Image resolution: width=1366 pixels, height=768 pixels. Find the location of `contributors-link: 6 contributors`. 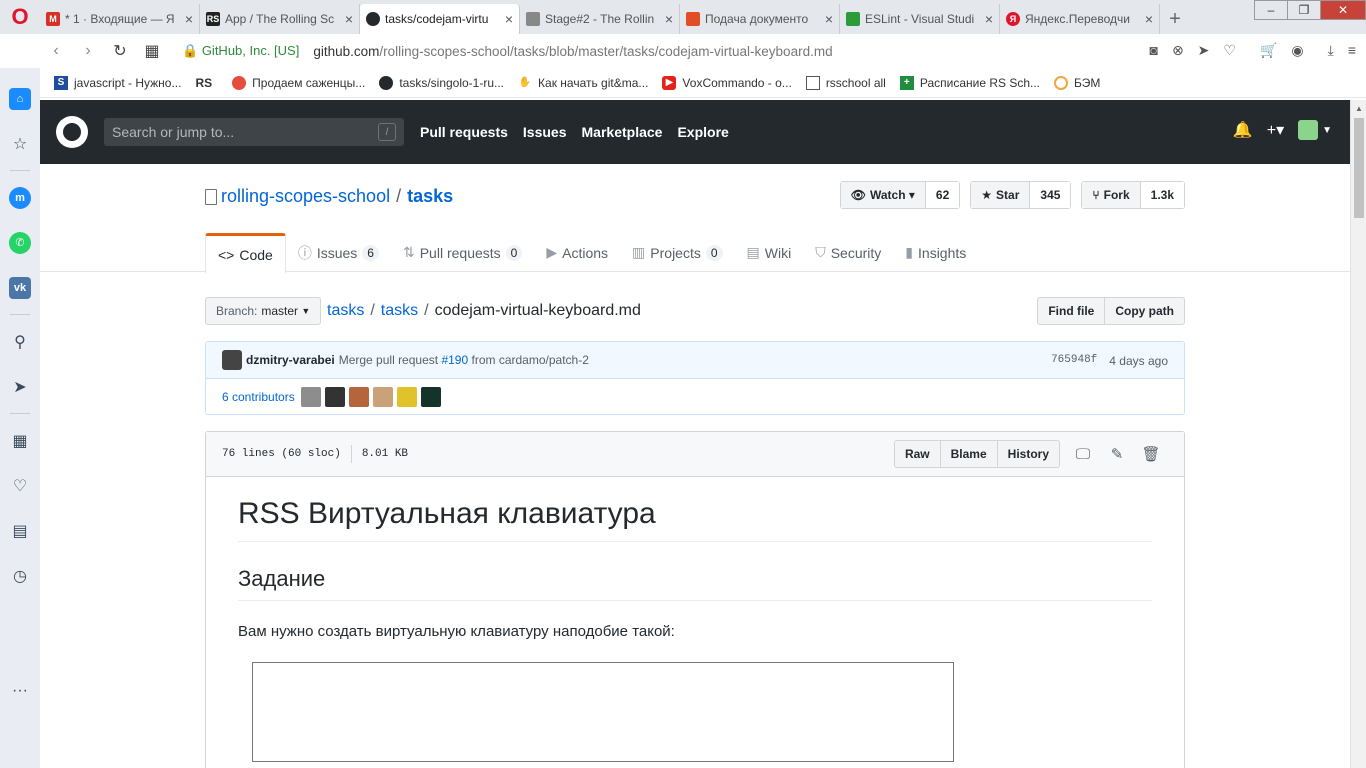

contributors-link: 6 contributors is located at coordinates (258, 397).